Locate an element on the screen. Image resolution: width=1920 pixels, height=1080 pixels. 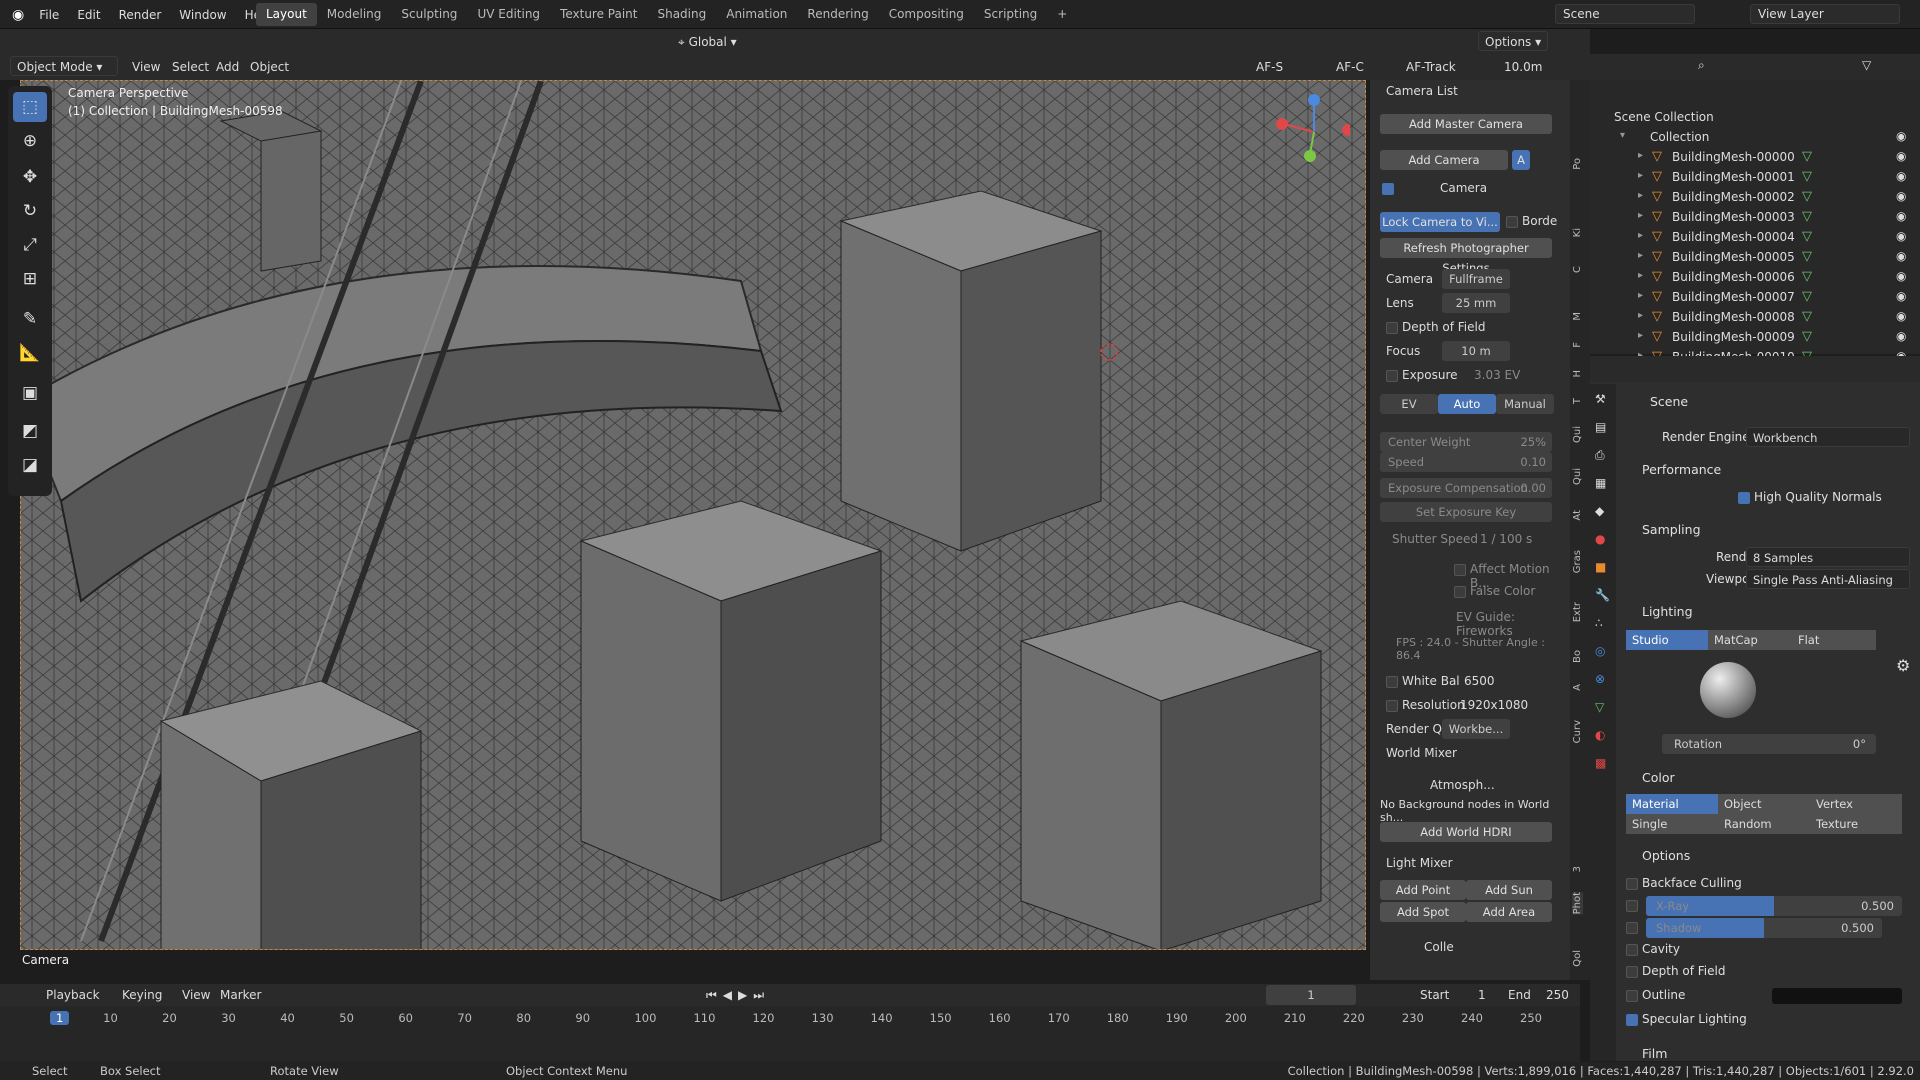
menu-window: Window is located at coordinates (202, 15).